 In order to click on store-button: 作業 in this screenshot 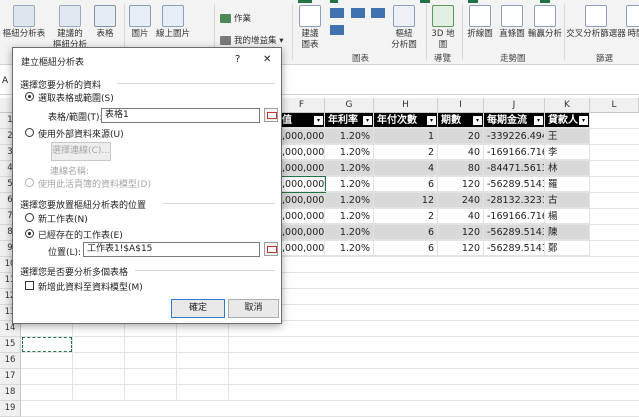, I will do `click(235, 18)`.